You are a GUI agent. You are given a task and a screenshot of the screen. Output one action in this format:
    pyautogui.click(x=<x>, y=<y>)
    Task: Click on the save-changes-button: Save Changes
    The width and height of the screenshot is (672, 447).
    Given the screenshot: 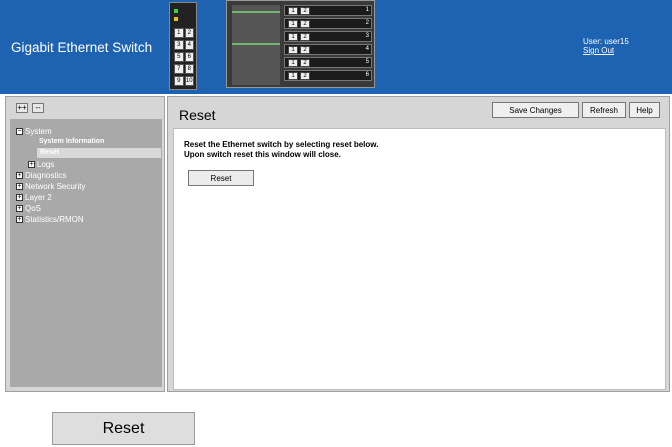 What is the action you would take?
    pyautogui.click(x=535, y=110)
    